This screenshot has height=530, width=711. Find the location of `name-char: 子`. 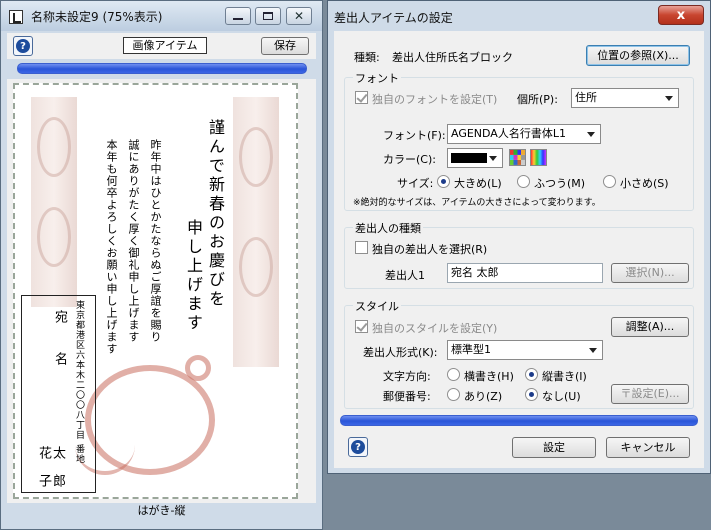

name-char: 子 is located at coordinates (43, 480).